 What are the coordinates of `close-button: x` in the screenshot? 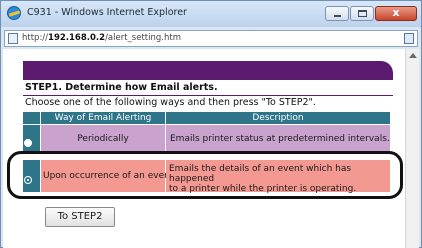 It's located at (396, 13).